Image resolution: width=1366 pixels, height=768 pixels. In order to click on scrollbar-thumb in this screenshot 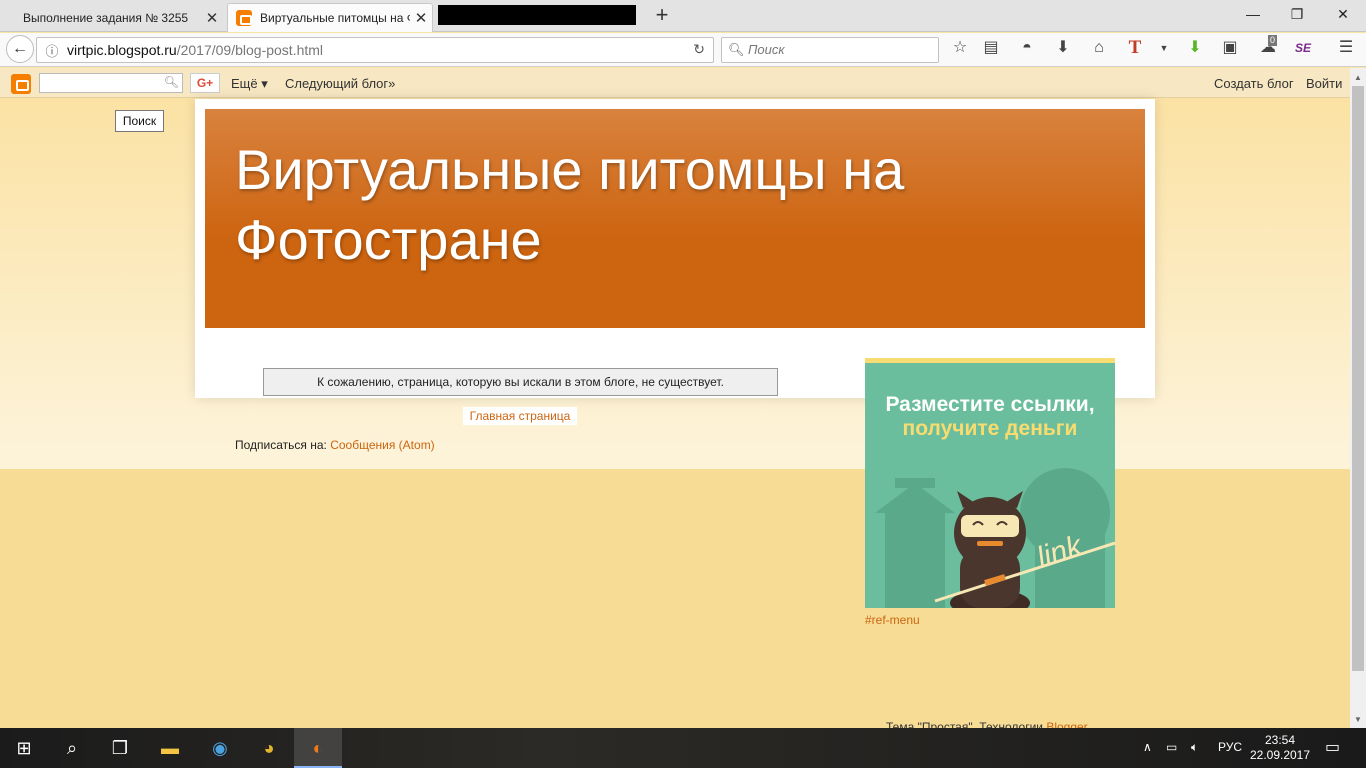, I will do `click(1358, 378)`.